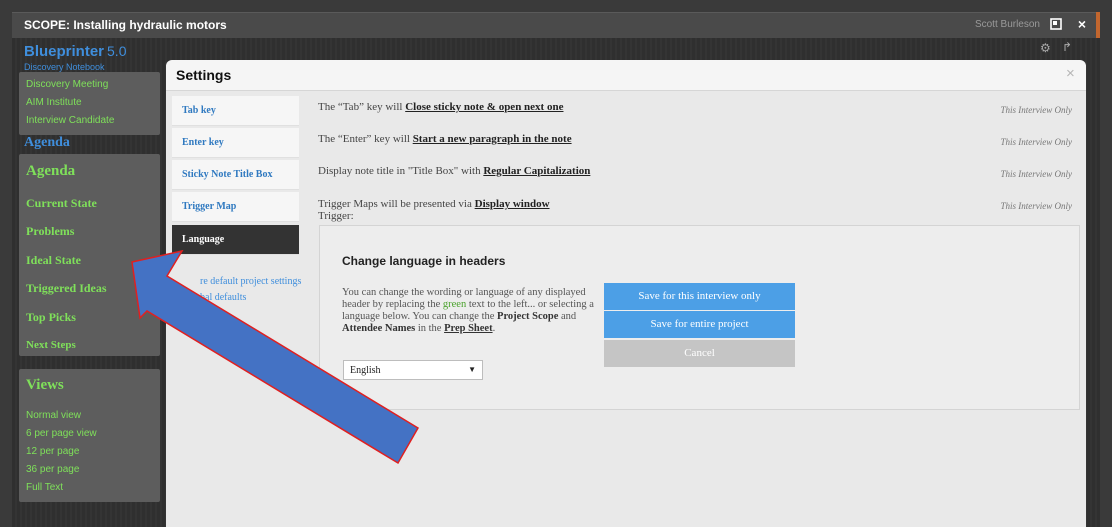 Image resolution: width=1112 pixels, height=527 pixels. I want to click on arrow-shape, so click(275, 357).